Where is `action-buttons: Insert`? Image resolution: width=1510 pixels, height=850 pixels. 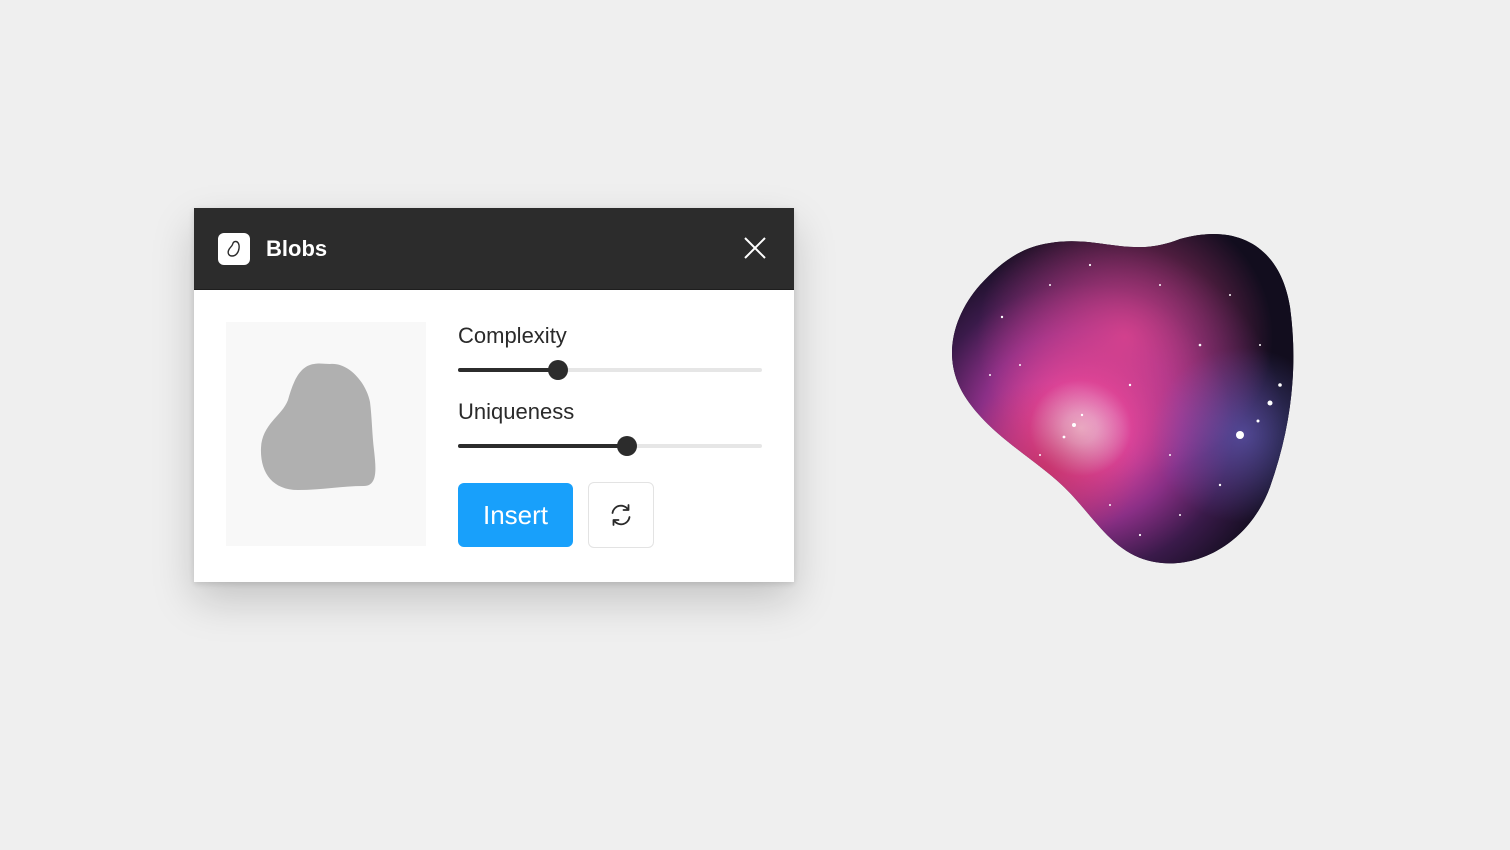
action-buttons: Insert is located at coordinates (556, 515).